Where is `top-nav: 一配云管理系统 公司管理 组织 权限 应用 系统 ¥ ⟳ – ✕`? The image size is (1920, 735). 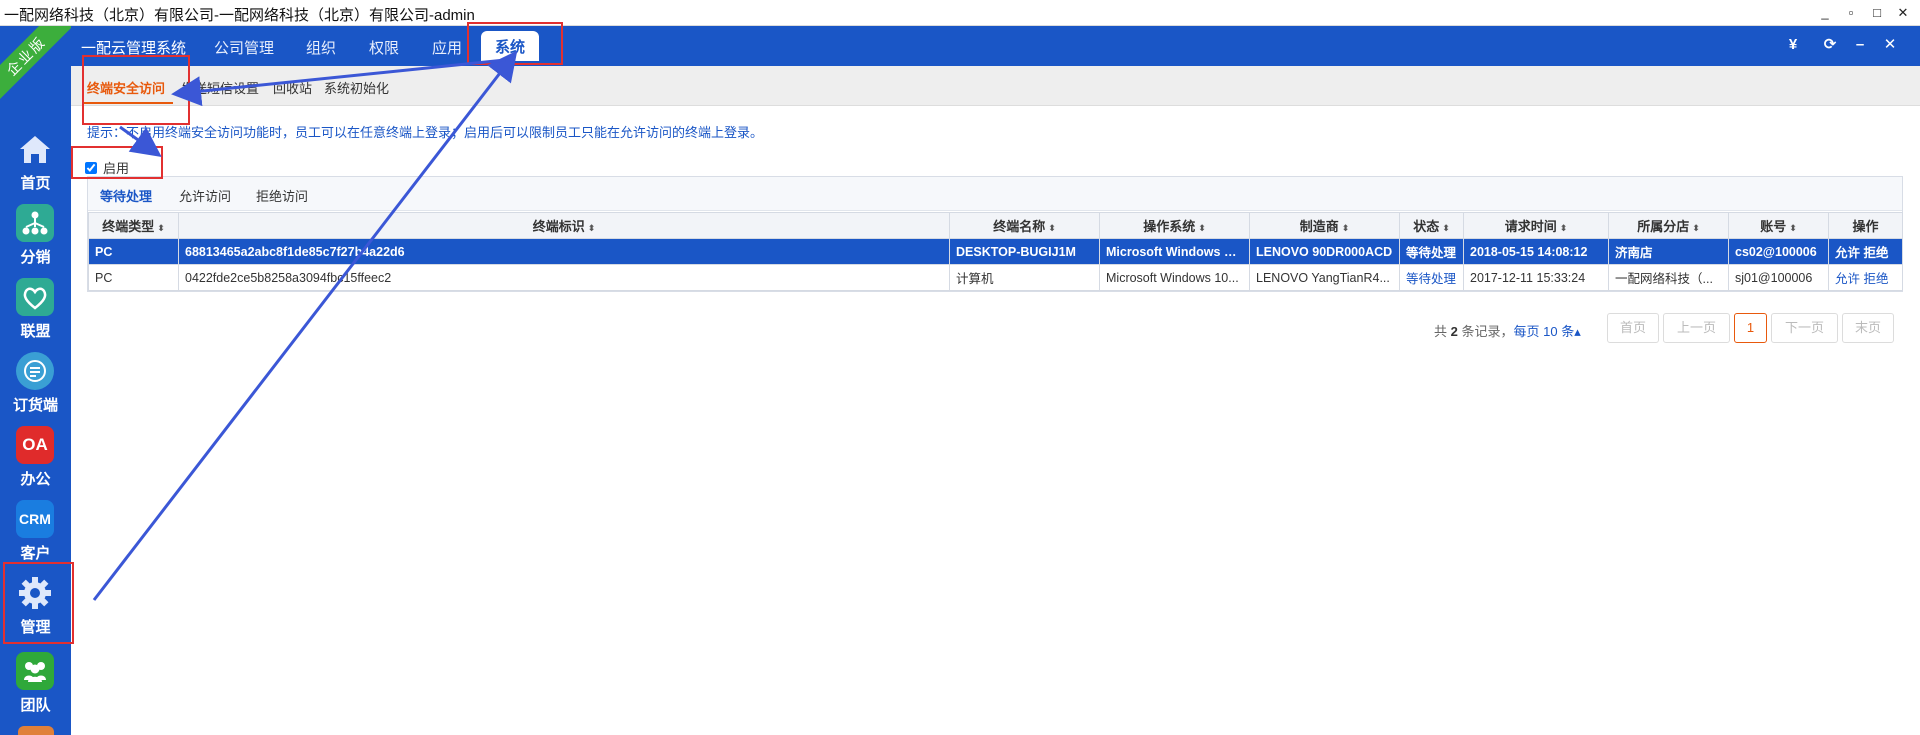 top-nav: 一配云管理系统 公司管理 组织 权限 应用 系统 ¥ ⟳ – ✕ is located at coordinates (995, 46).